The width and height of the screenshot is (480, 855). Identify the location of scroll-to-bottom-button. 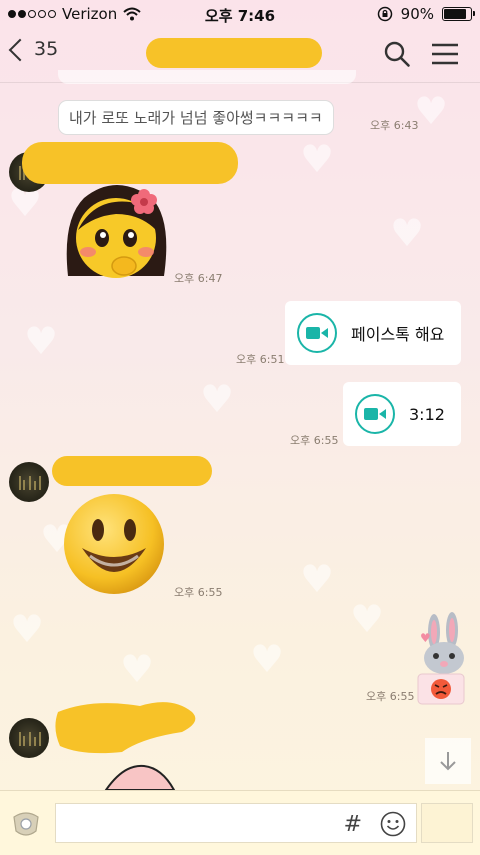
(448, 761).